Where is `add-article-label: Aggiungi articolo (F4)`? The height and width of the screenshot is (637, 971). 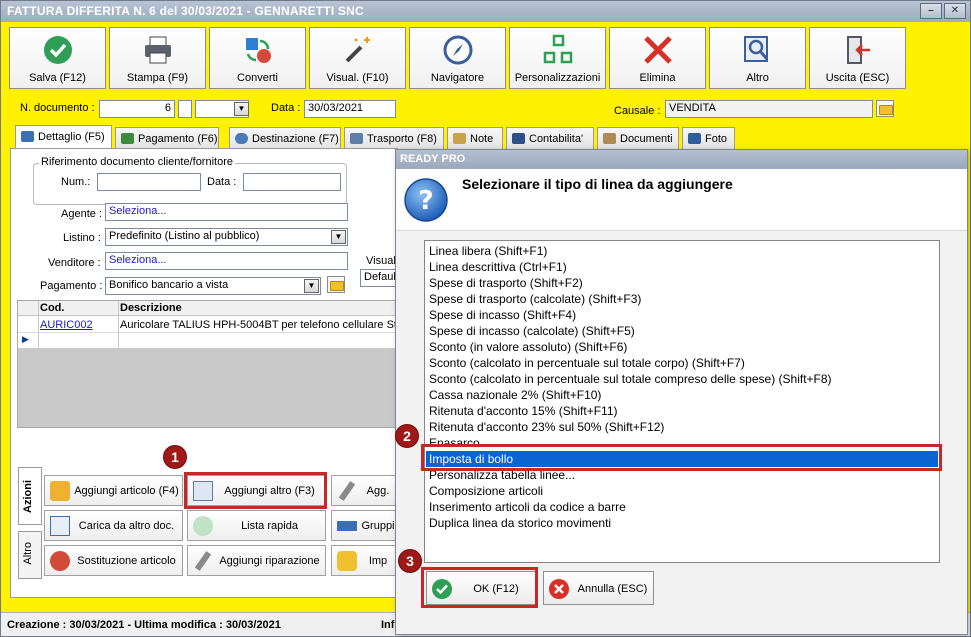
add-article-label: Aggiungi articolo (F4) is located at coordinates (126, 491).